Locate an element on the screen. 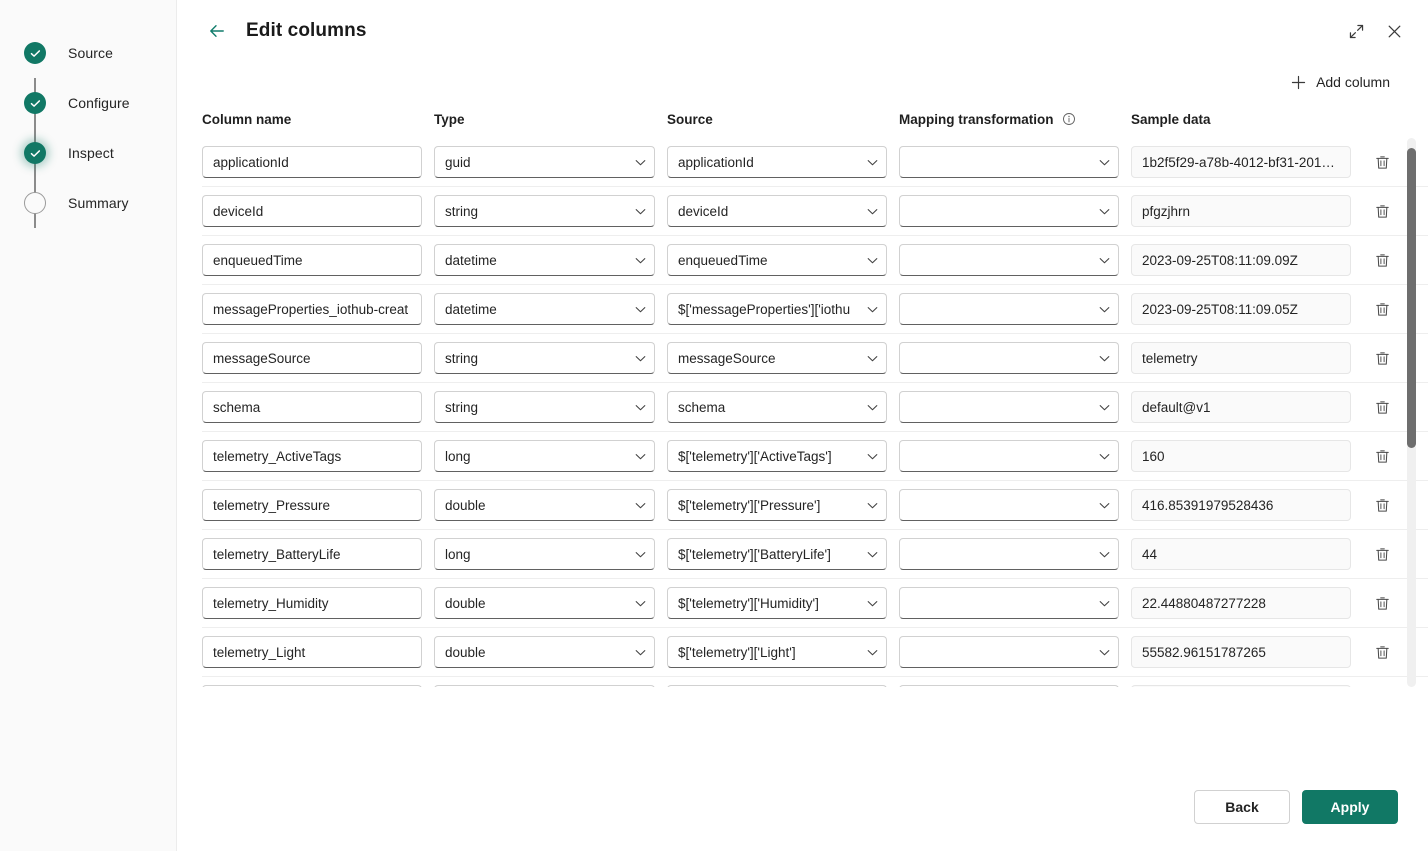 This screenshot has width=1428, height=851. stepper-label-inspect: Inspect is located at coordinates (91, 153).